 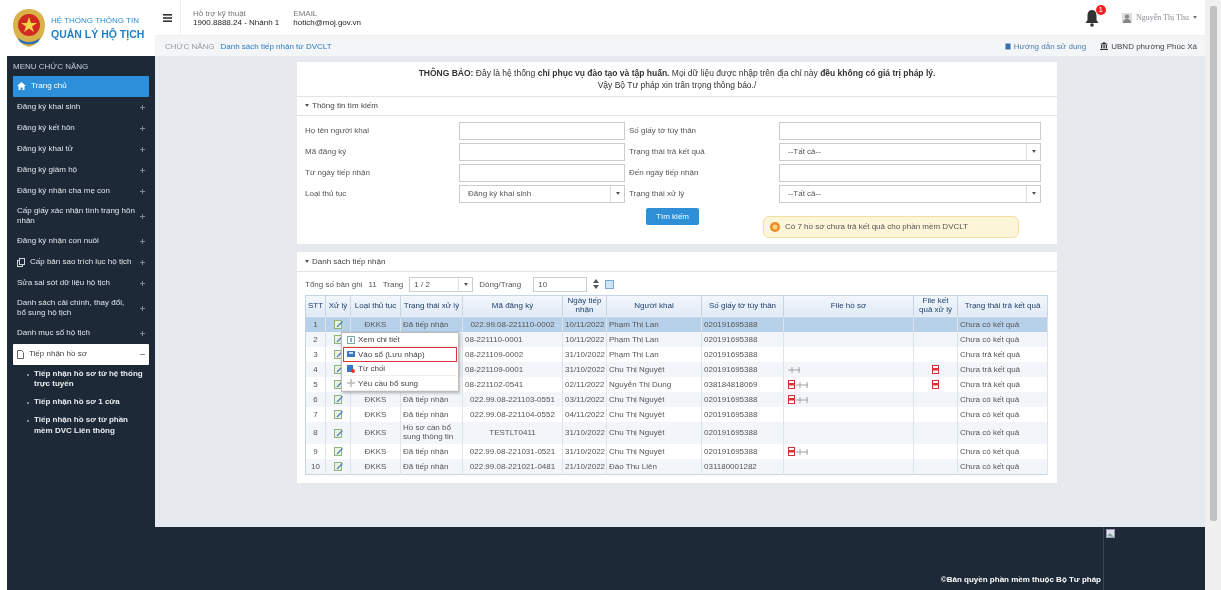 What do you see at coordinates (45, 149) in the screenshot?
I see `sidebar-label: Đăng ký khai tử` at bounding box center [45, 149].